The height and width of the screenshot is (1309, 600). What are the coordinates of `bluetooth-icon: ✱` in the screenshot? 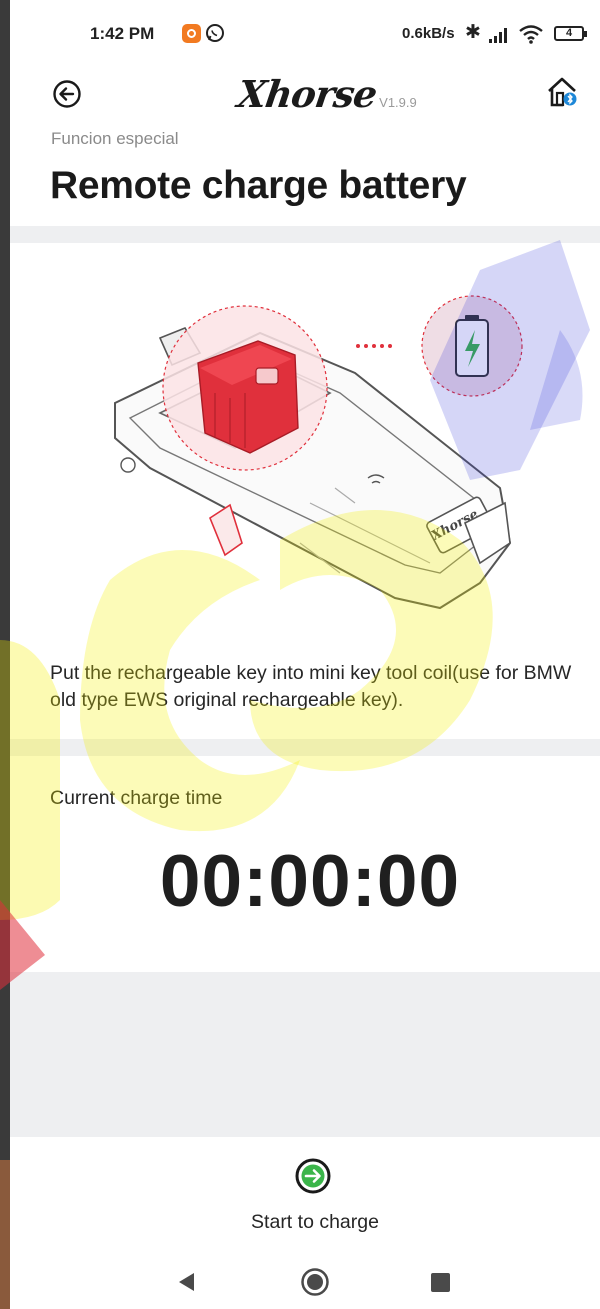 It's located at (473, 32).